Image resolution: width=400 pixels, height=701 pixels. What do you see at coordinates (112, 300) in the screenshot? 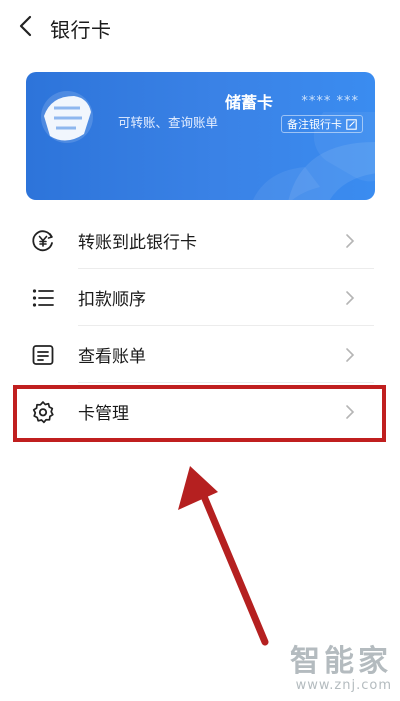
I see `menu-item-label: 扣款顺序` at bounding box center [112, 300].